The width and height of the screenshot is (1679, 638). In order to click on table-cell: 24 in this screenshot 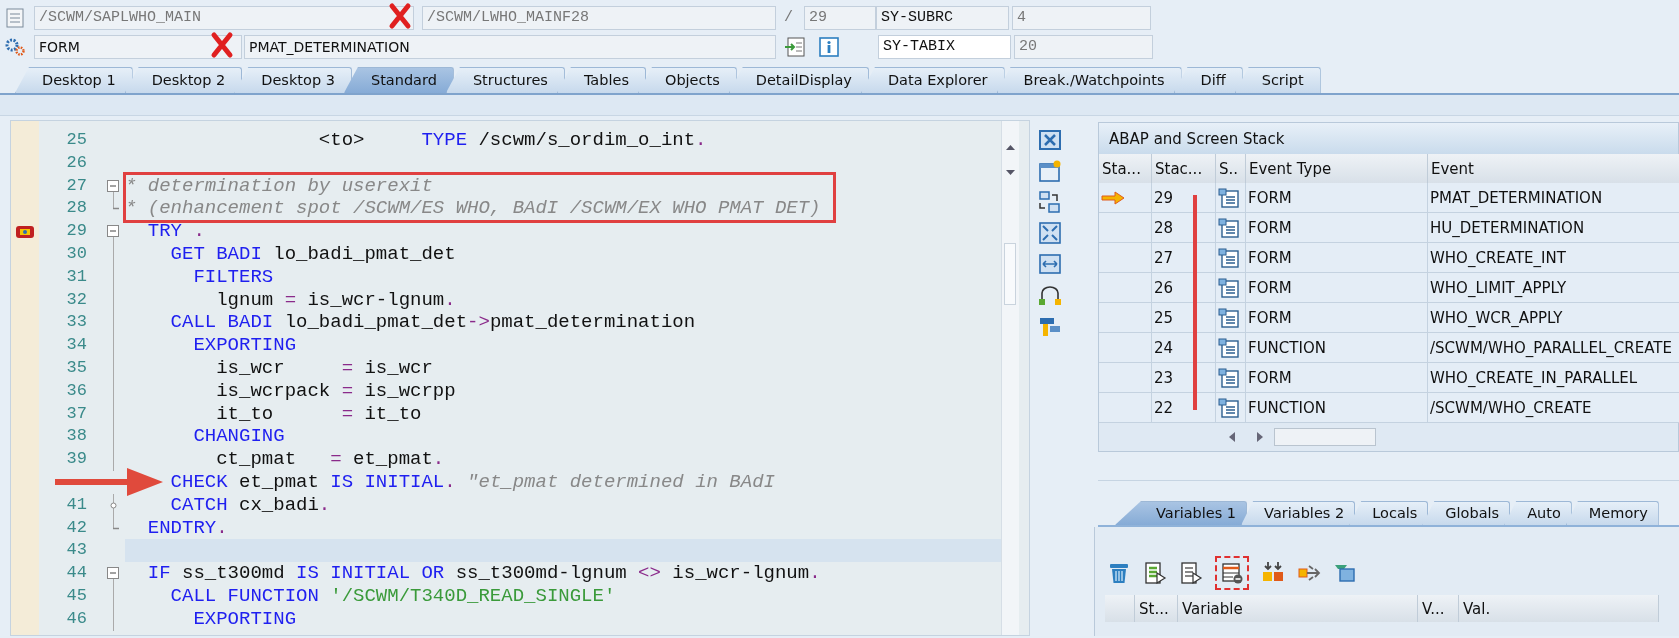, I will do `click(1184, 348)`.